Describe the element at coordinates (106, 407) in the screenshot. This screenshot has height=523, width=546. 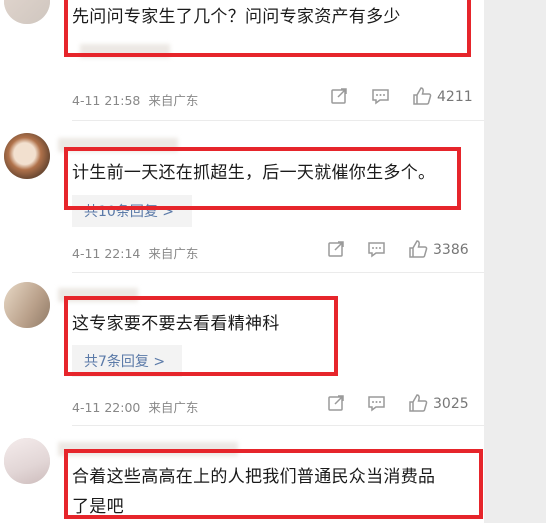
I see `comment-date: 4-11 22:00` at that location.